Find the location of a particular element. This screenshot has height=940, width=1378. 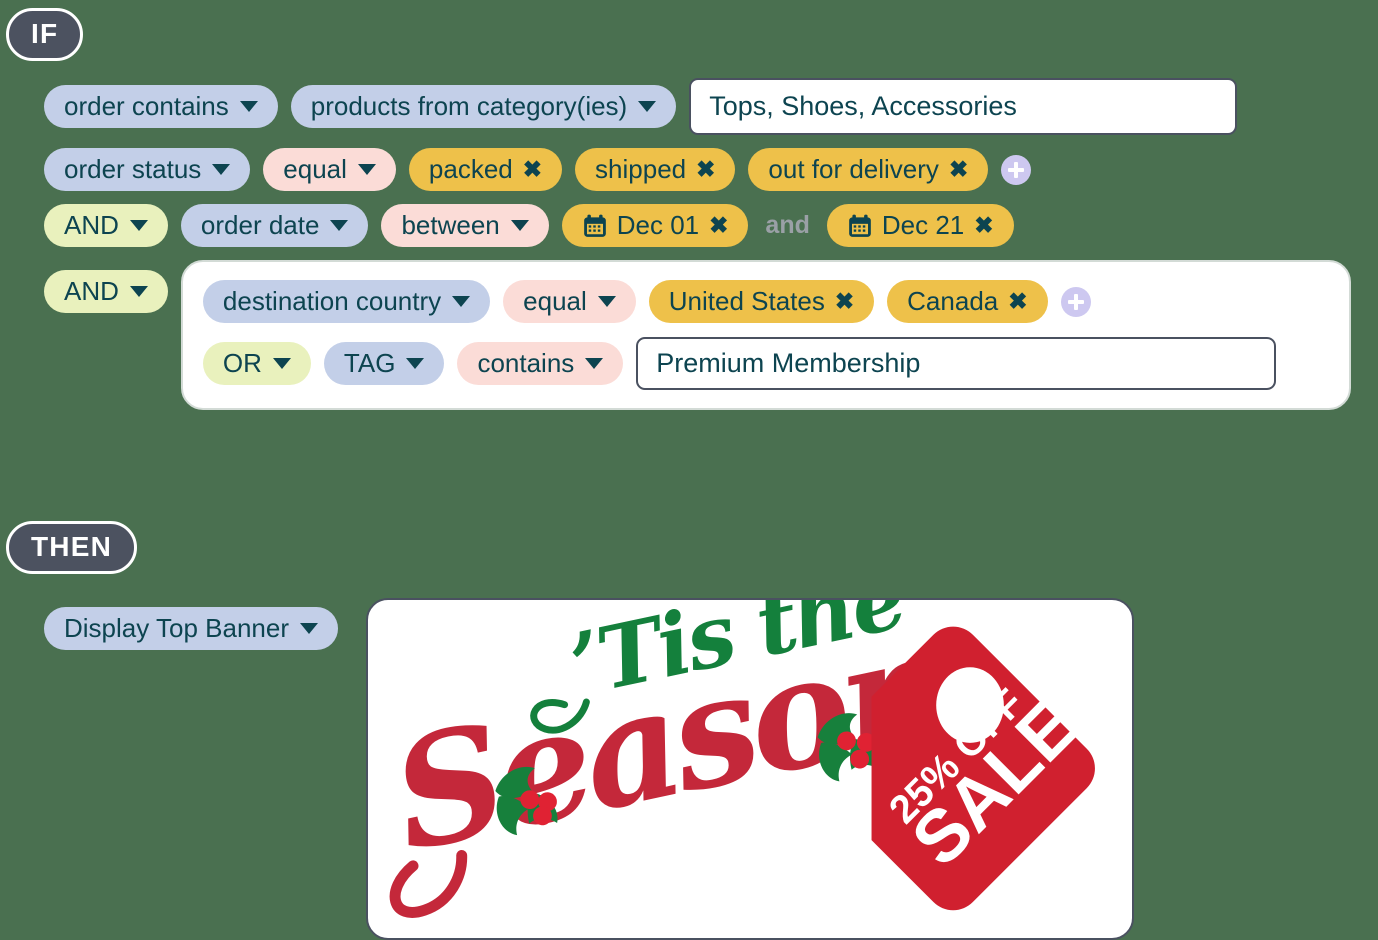

field-select-destination-country: destination country is located at coordinates (346, 302).